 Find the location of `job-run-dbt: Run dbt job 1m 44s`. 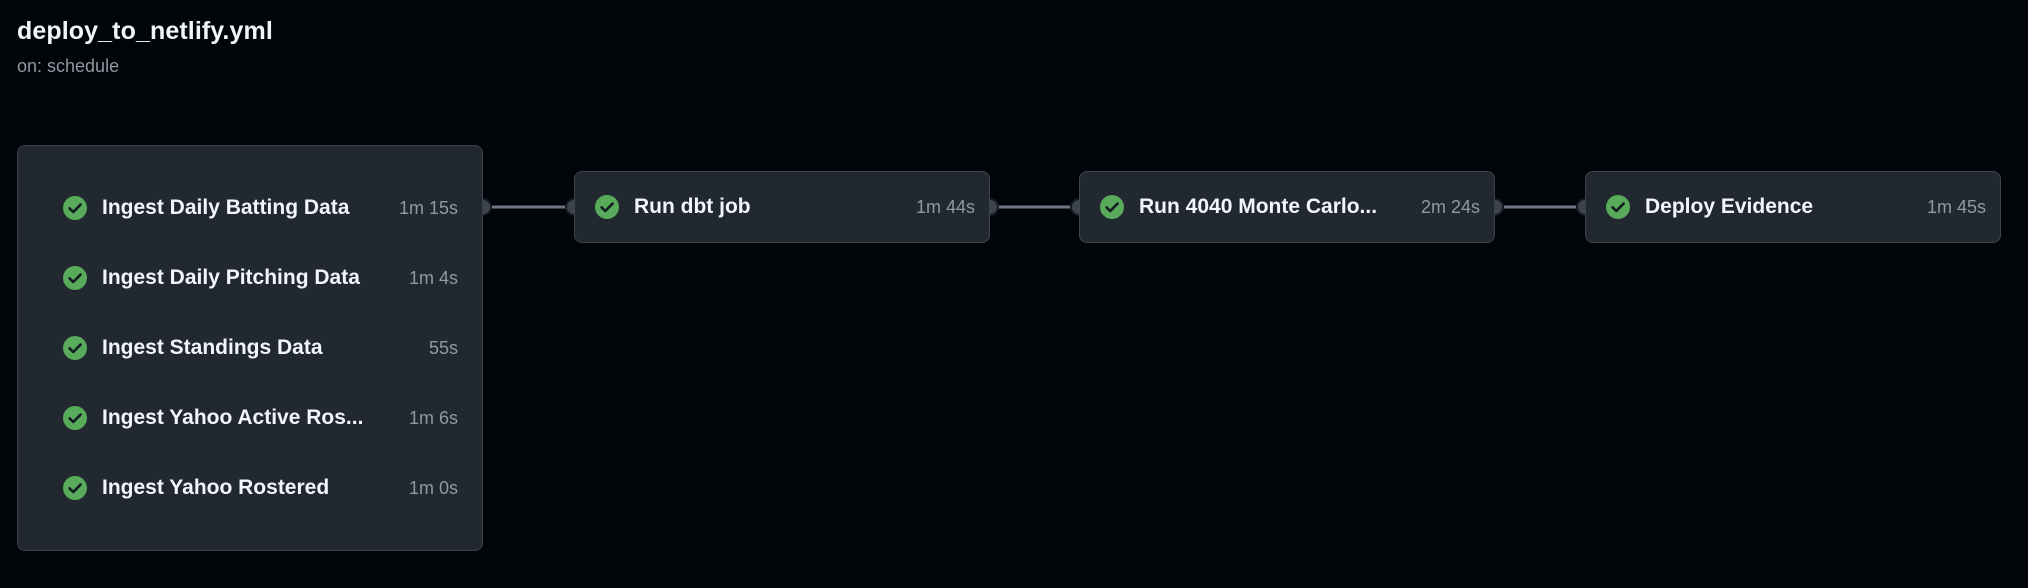

job-run-dbt: Run dbt job 1m 44s is located at coordinates (782, 207).